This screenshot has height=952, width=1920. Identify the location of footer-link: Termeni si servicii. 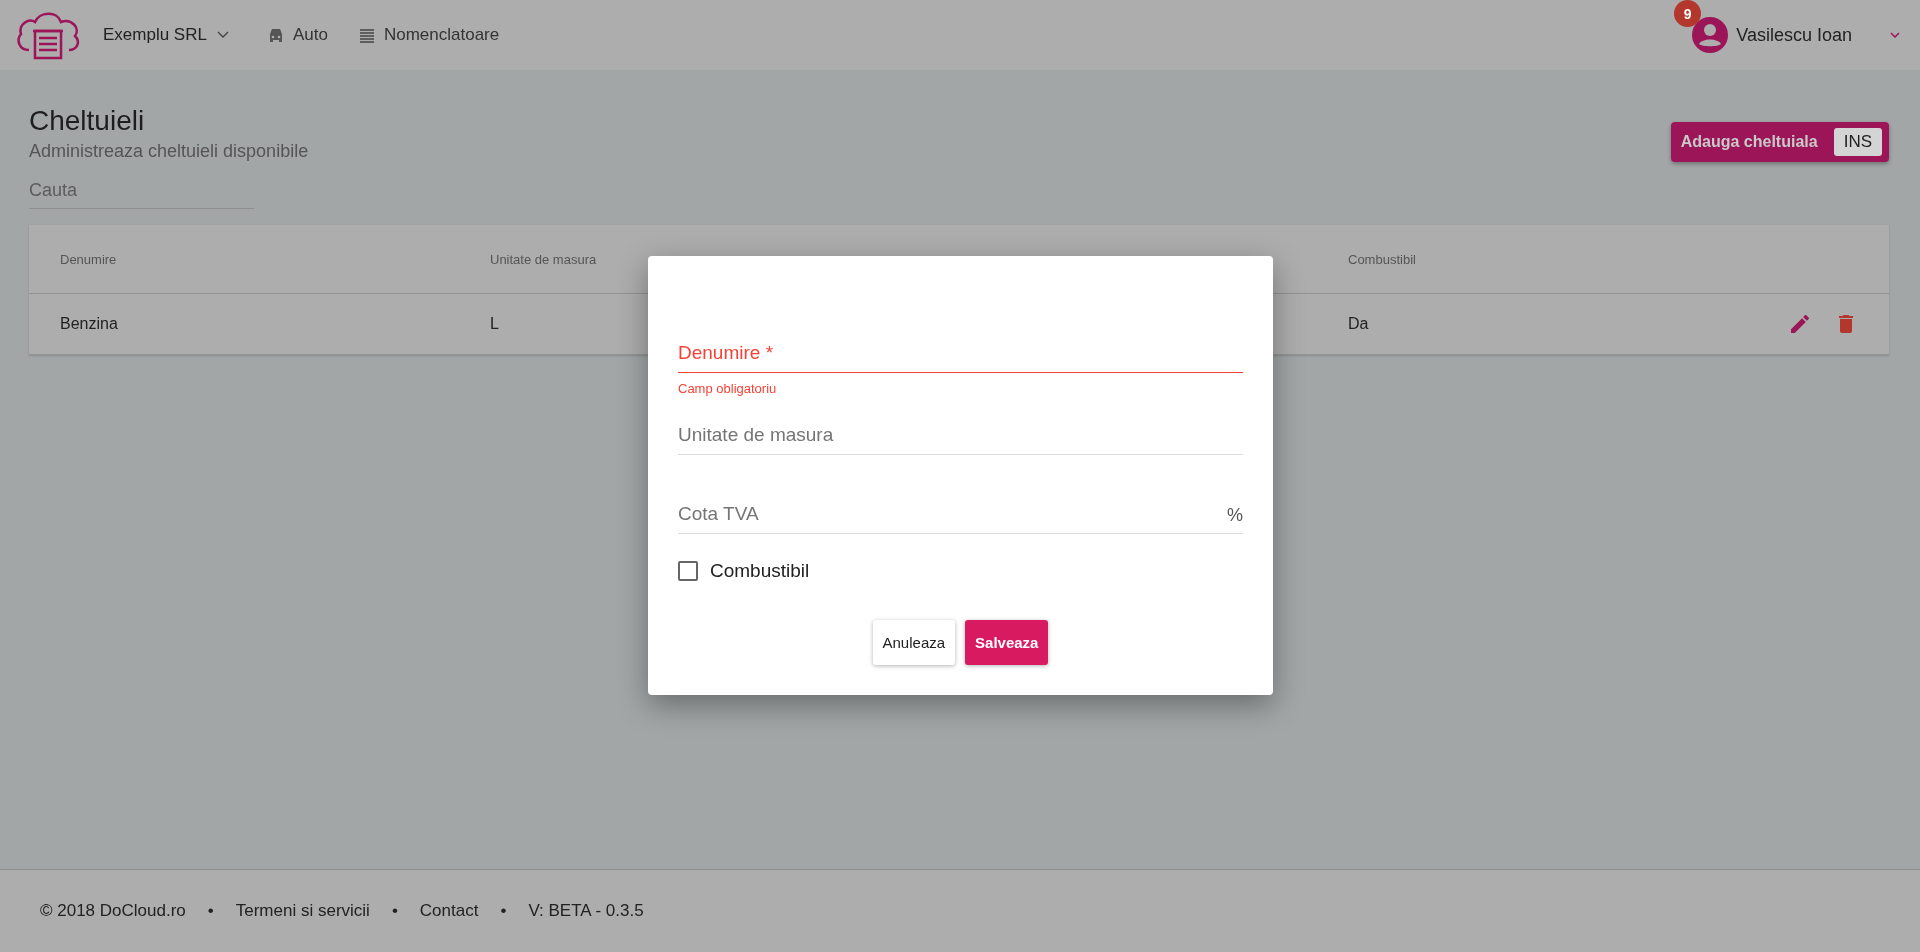
(302, 911).